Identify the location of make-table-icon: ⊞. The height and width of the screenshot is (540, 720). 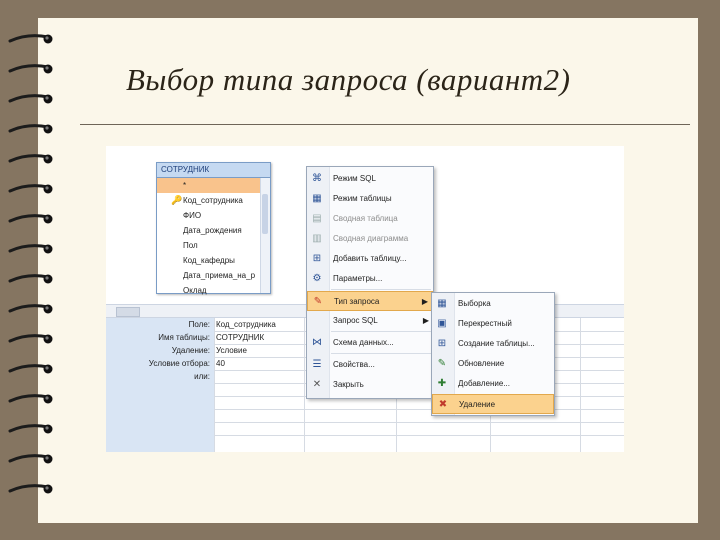
(442, 343).